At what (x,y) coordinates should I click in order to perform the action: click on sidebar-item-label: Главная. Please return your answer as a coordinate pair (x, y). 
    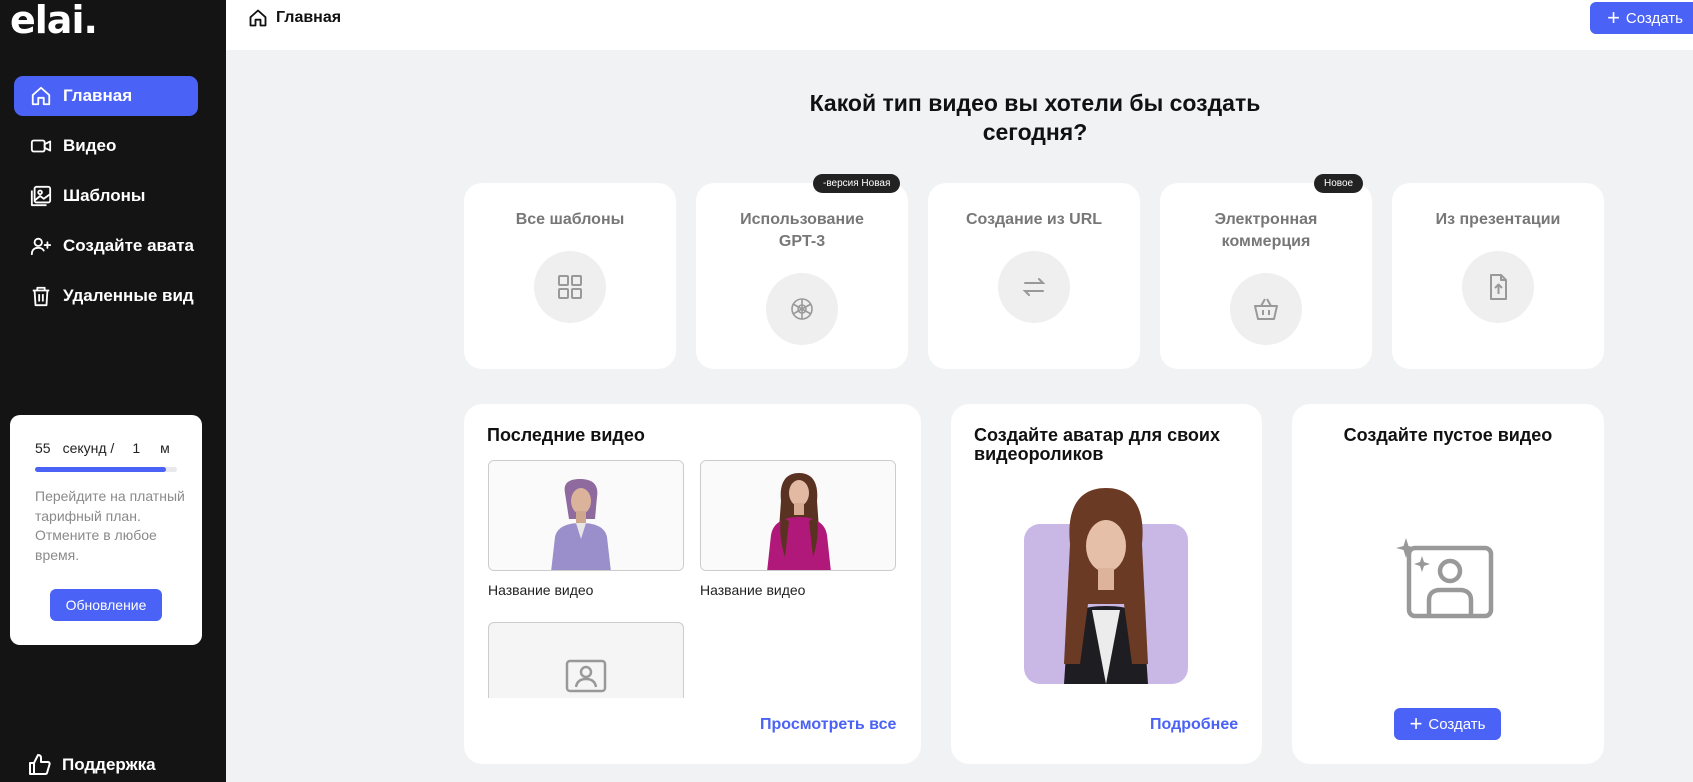
    Looking at the image, I should click on (98, 95).